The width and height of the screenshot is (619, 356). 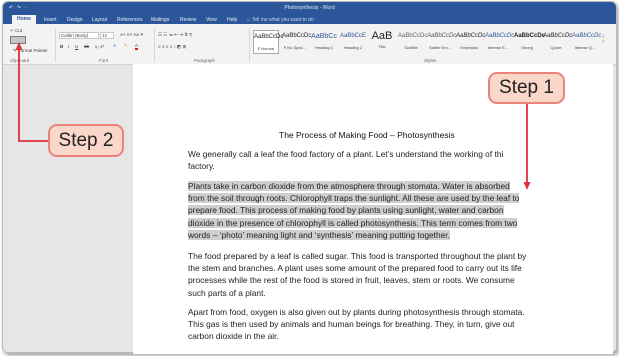 What do you see at coordinates (33, 50) in the screenshot?
I see `format-painter-label: Format Painter` at bounding box center [33, 50].